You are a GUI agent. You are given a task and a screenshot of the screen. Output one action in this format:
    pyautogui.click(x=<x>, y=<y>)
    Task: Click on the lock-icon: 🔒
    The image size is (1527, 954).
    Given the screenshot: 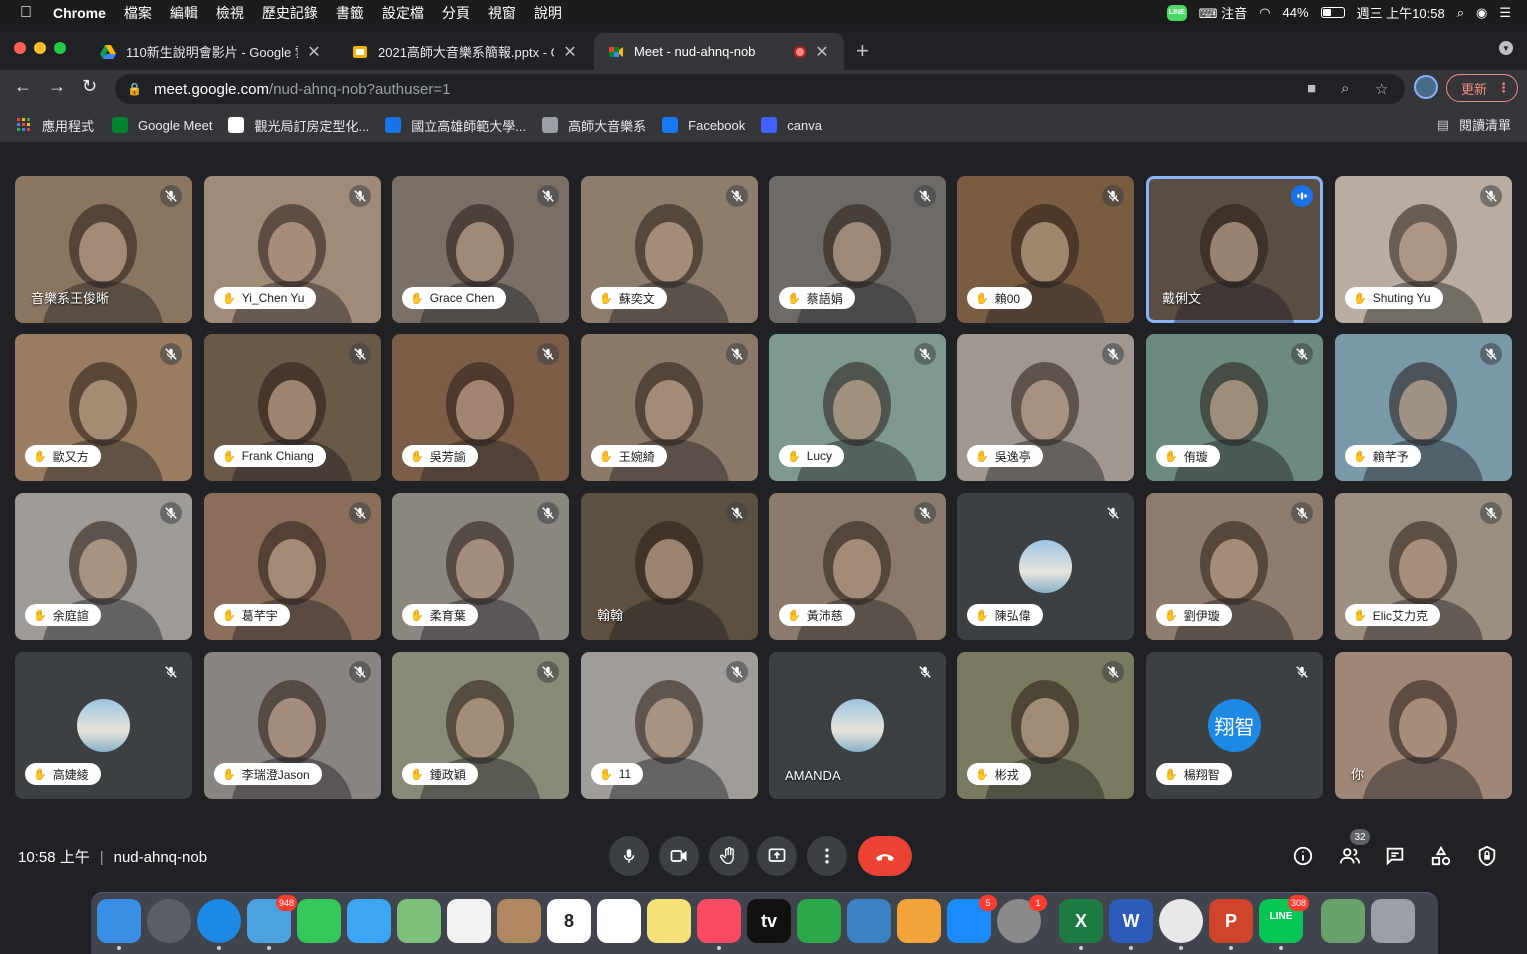 What is the action you would take?
    pyautogui.click(x=134, y=89)
    